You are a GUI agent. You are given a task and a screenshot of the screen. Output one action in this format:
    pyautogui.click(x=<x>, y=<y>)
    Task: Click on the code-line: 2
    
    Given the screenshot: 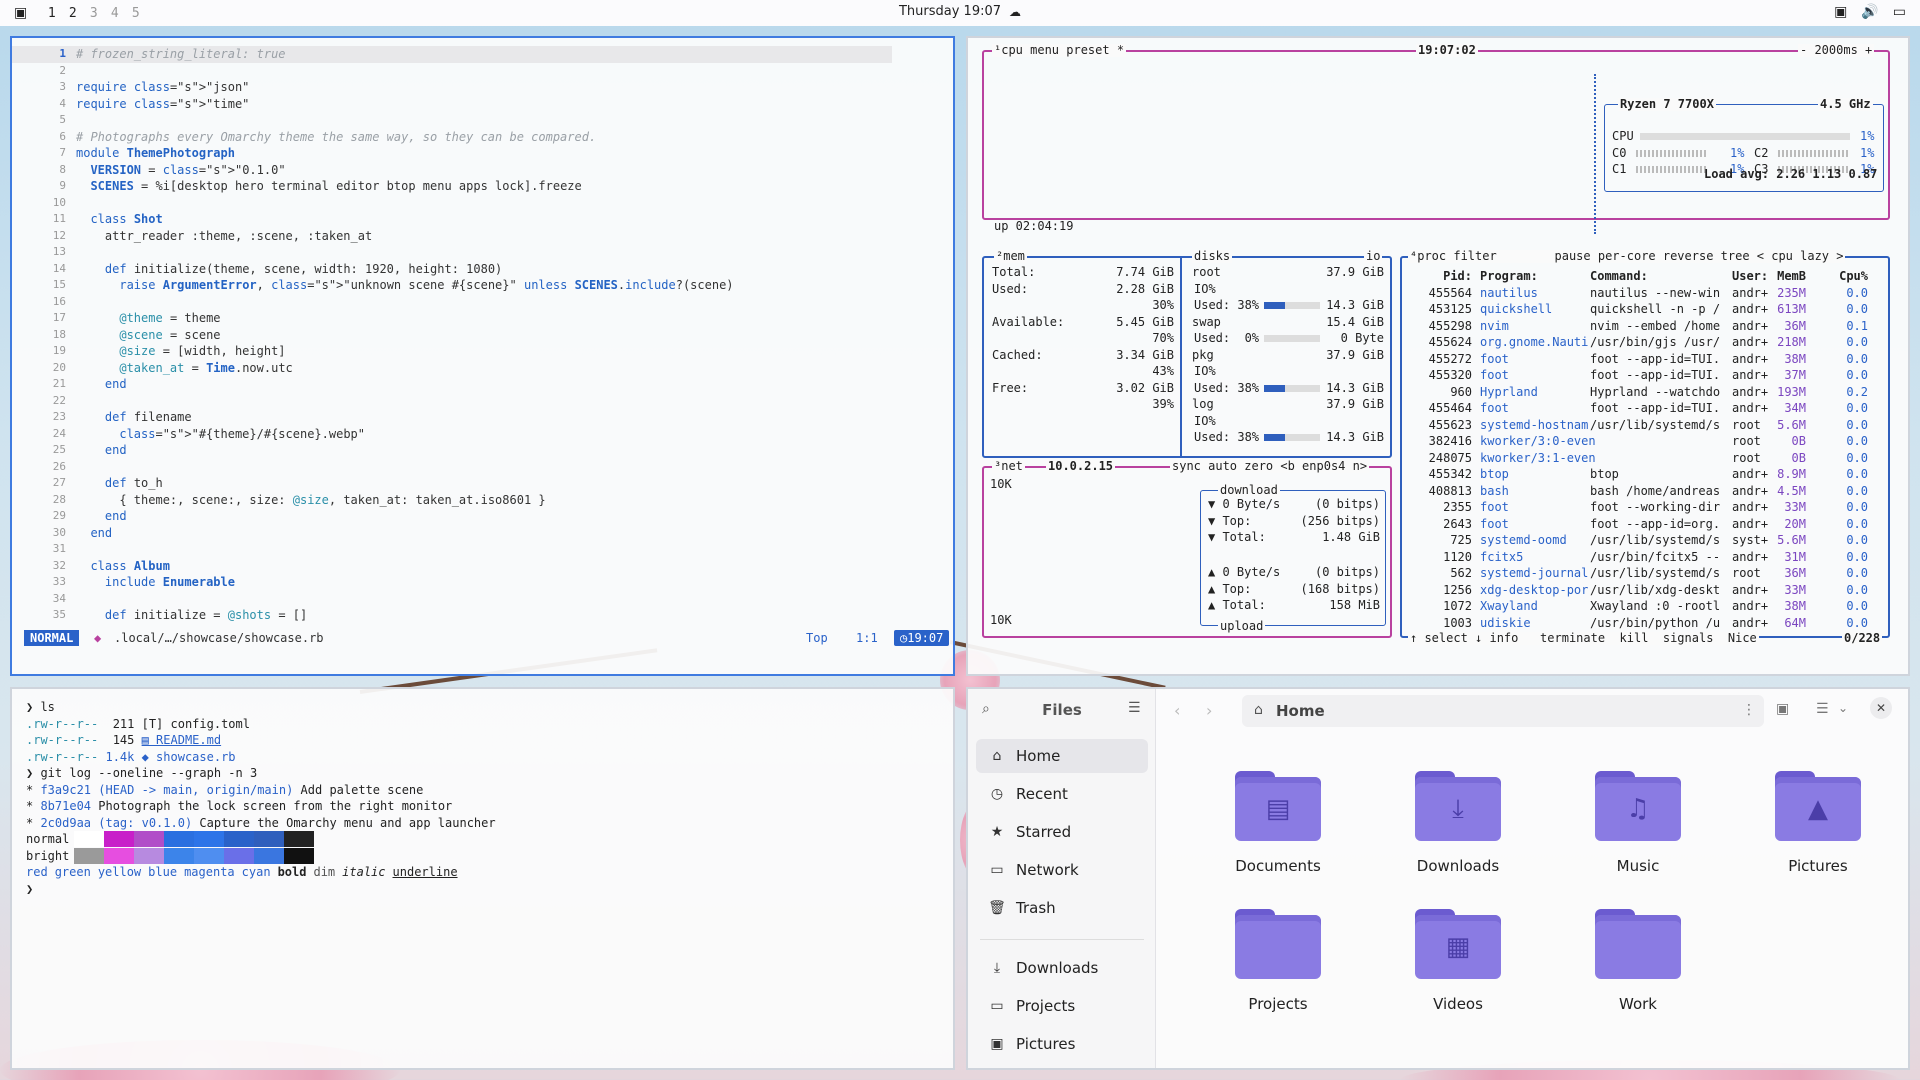 What is the action you would take?
    pyautogui.click(x=482, y=71)
    